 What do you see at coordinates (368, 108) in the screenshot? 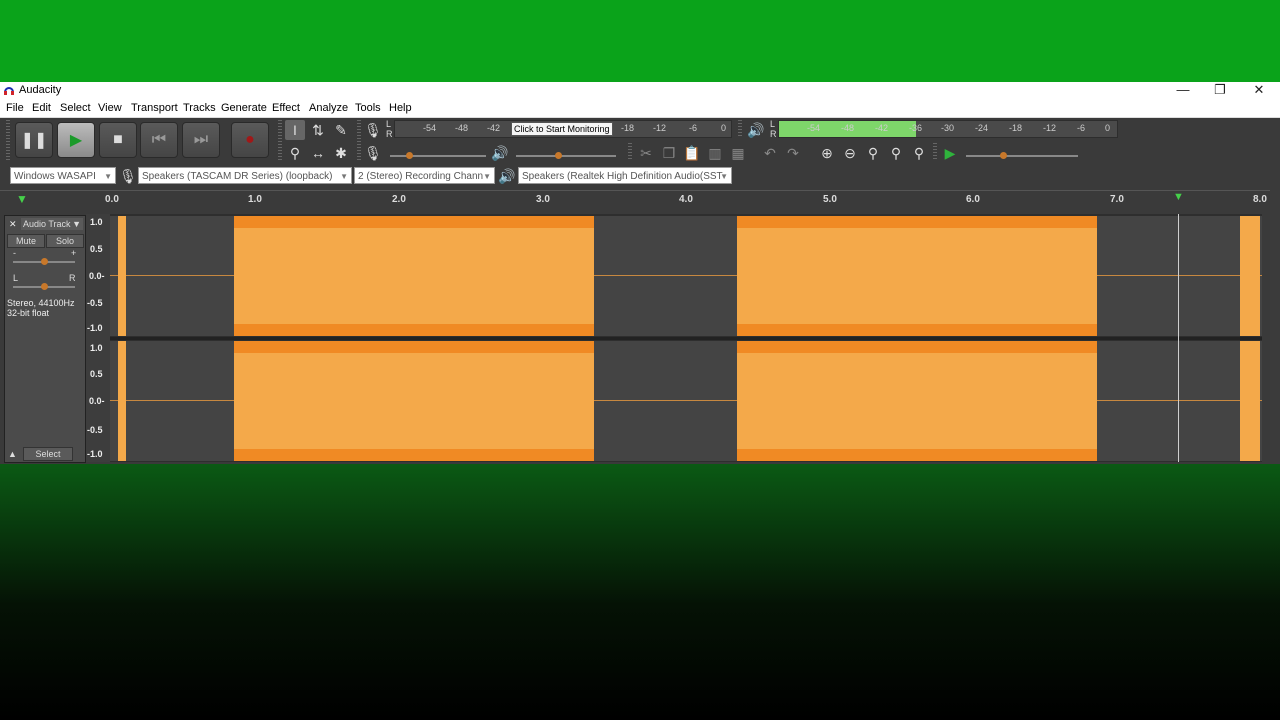
I see `menu-tools: Tools` at bounding box center [368, 108].